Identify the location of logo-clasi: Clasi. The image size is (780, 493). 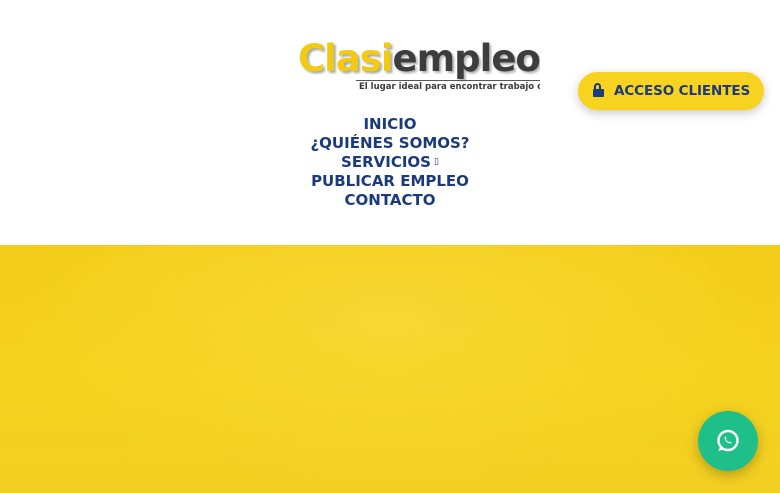
(346, 58).